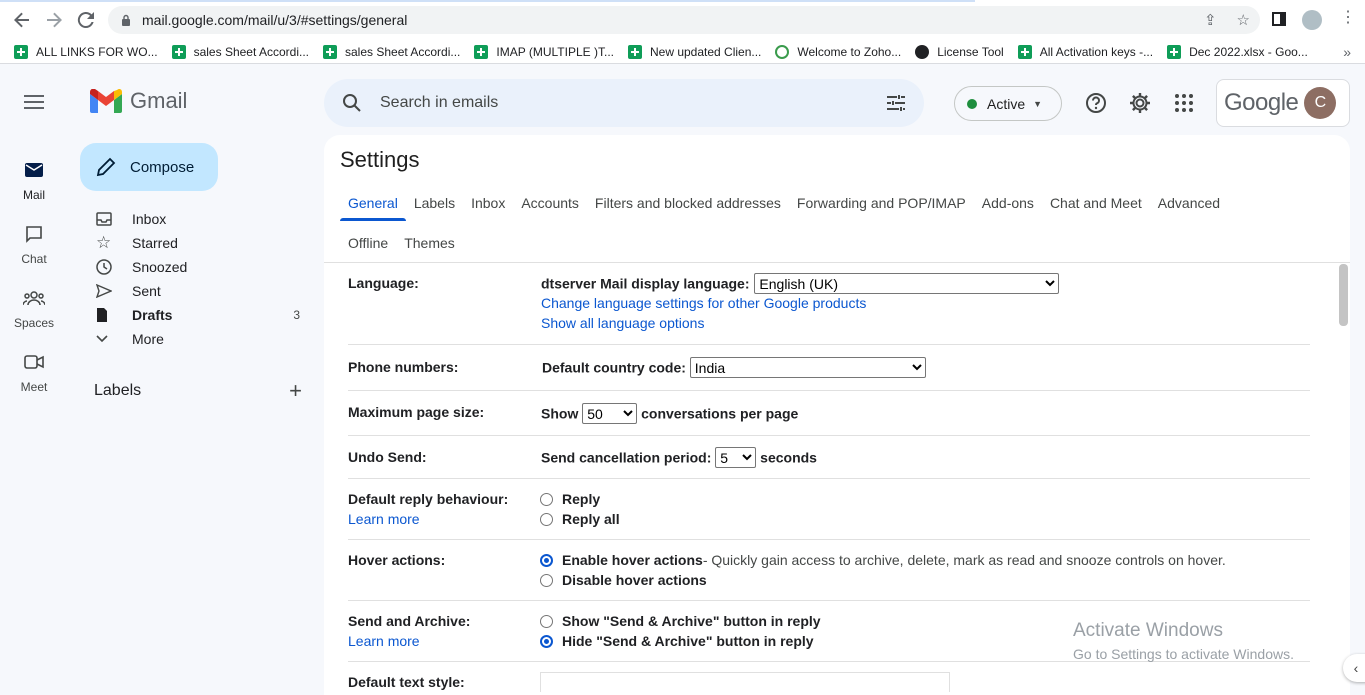 This screenshot has width=1365, height=695. I want to click on bookmark-star-icon: ☆, so click(1243, 20).